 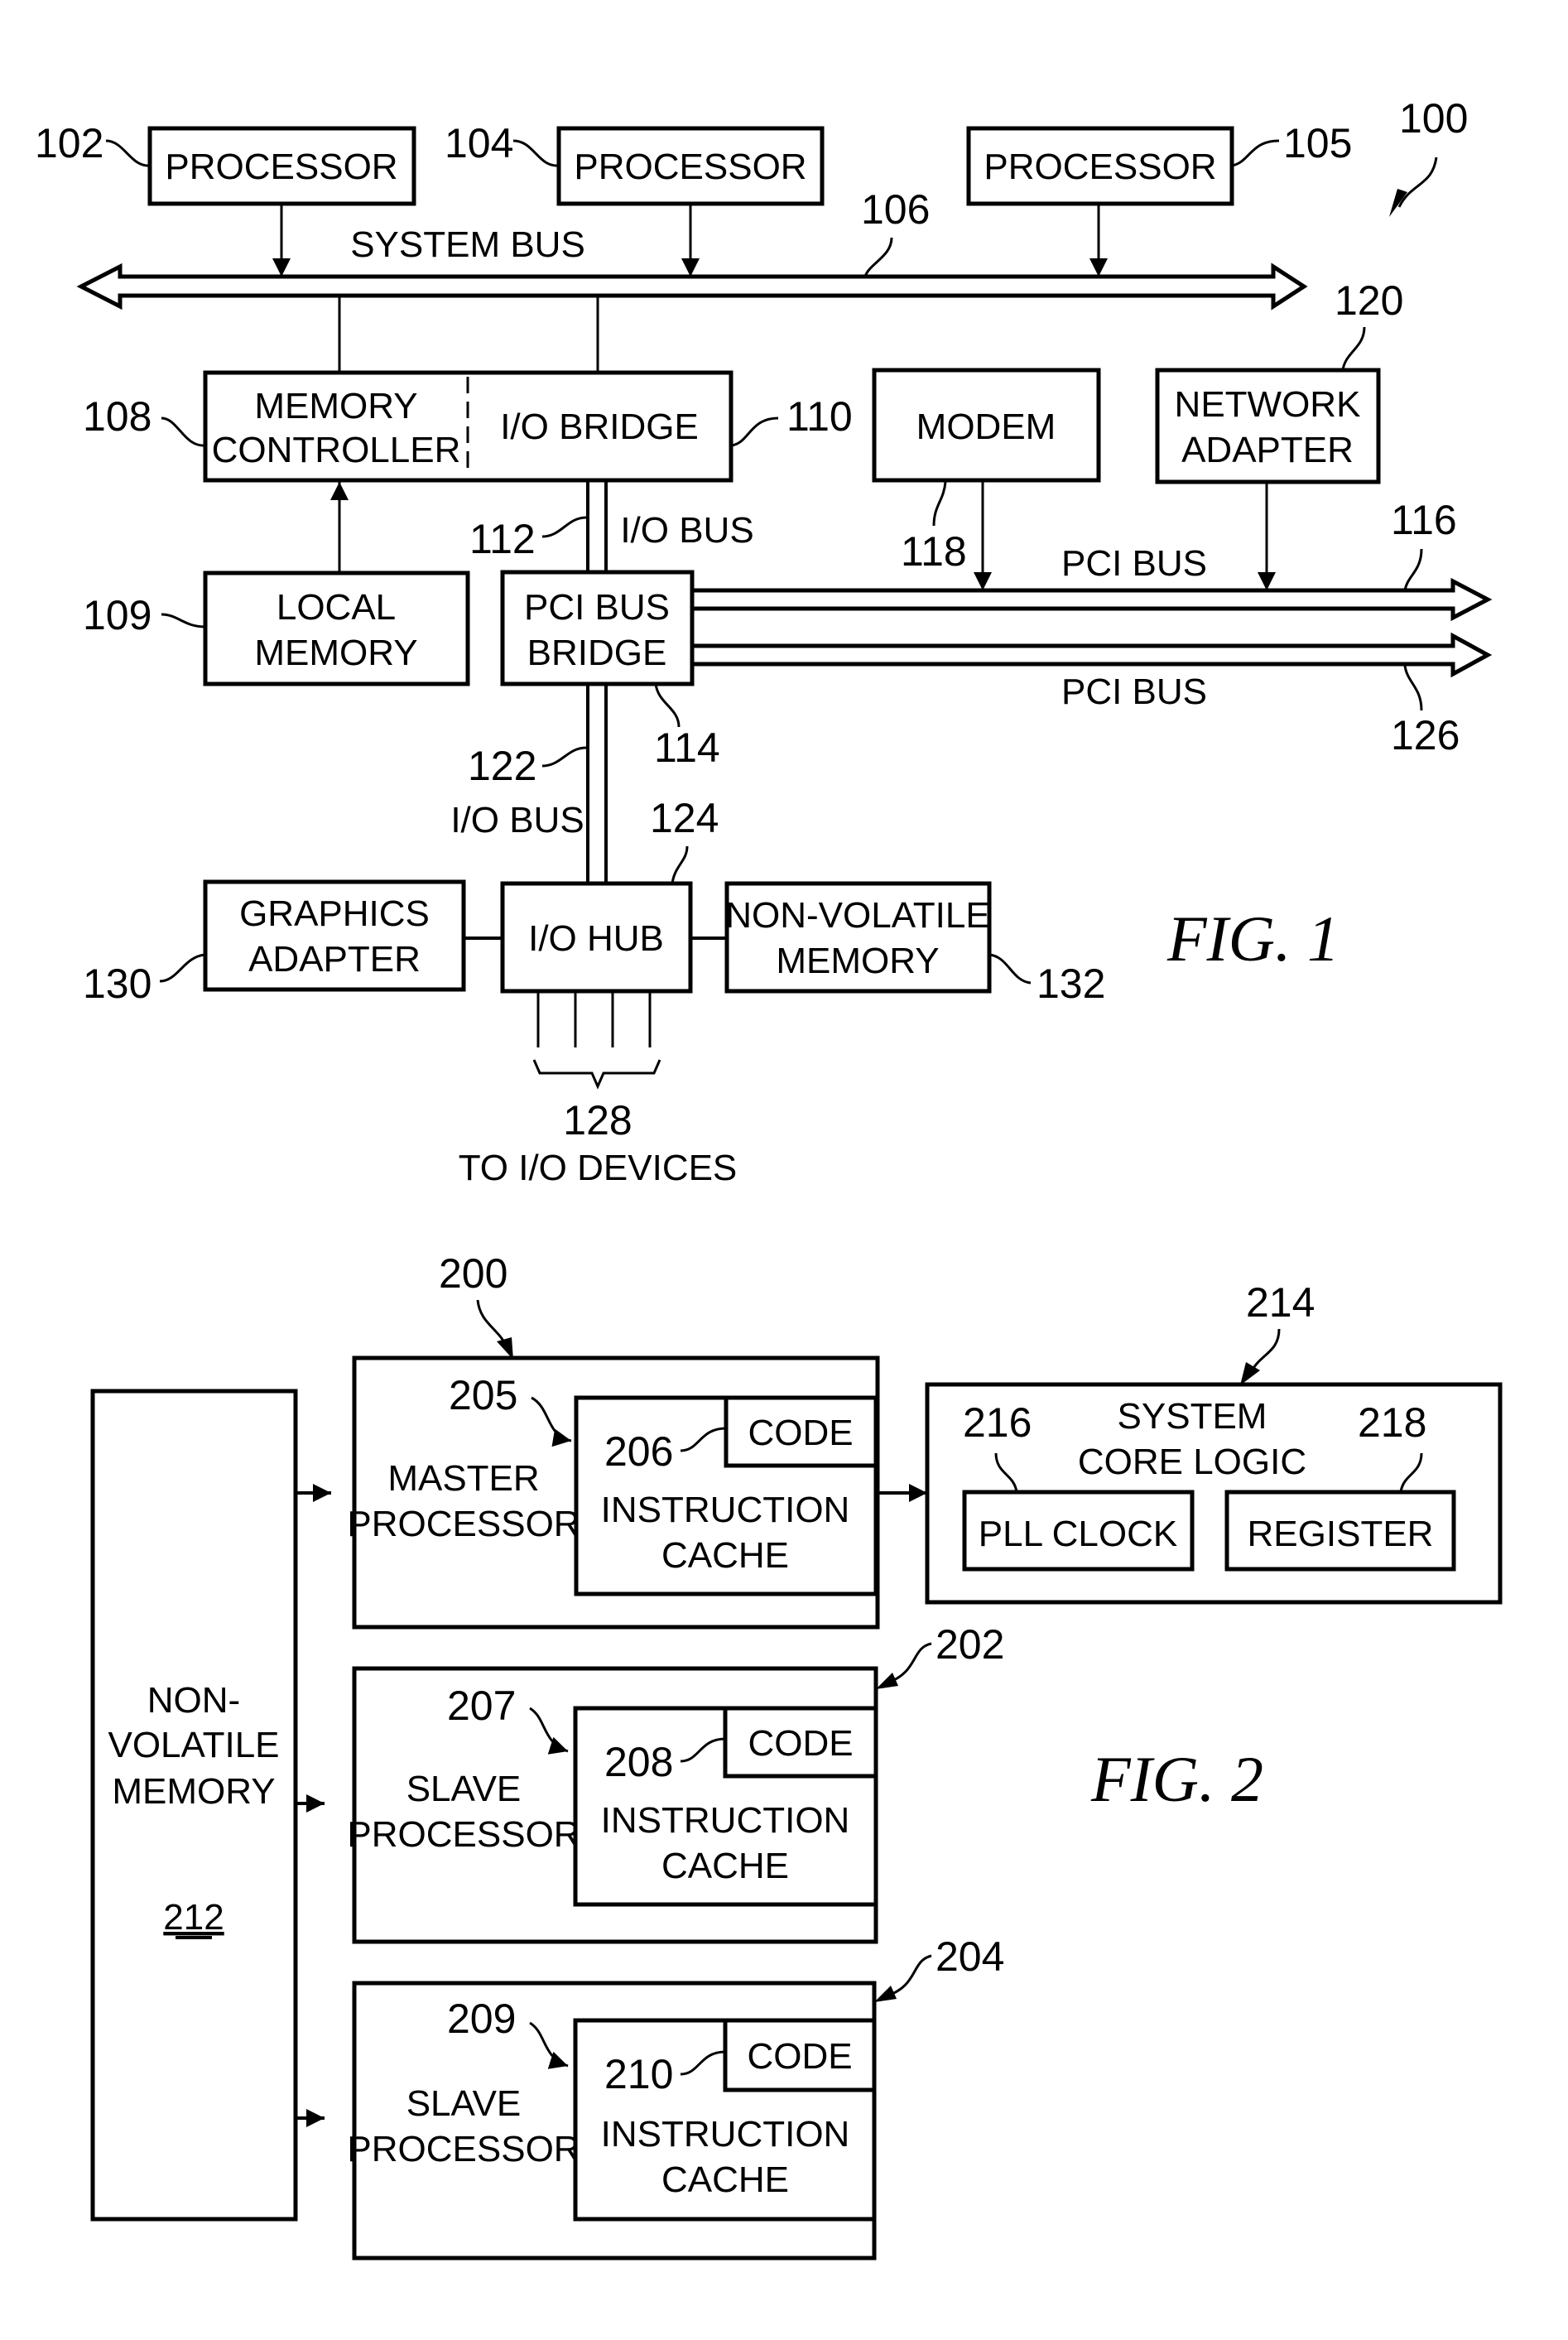 I want to click on io-bridge-ref: 110, so click(x=819, y=416).